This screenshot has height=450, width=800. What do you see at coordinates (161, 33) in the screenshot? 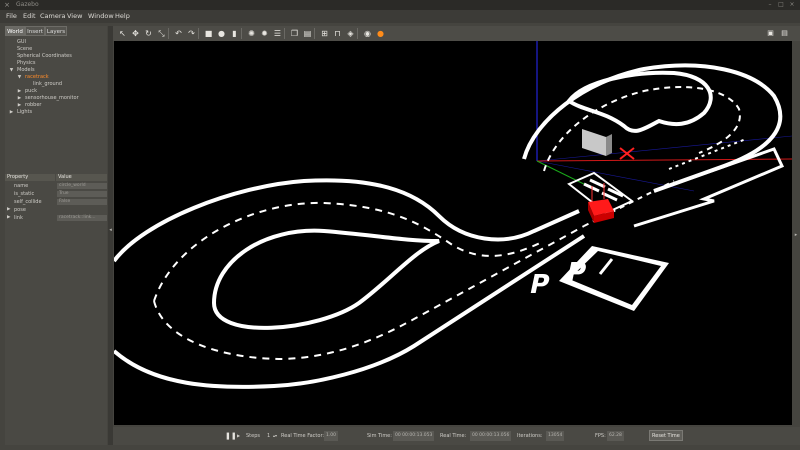
I see `scale-icon: ⤡` at bounding box center [161, 33].